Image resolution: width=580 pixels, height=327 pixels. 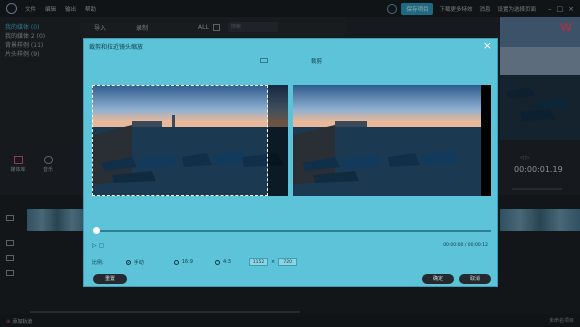 What do you see at coordinates (195, 262) in the screenshot?
I see `aspect-ratio-row: 比例: 手动 16:9 4:3 1152 × 720` at bounding box center [195, 262].